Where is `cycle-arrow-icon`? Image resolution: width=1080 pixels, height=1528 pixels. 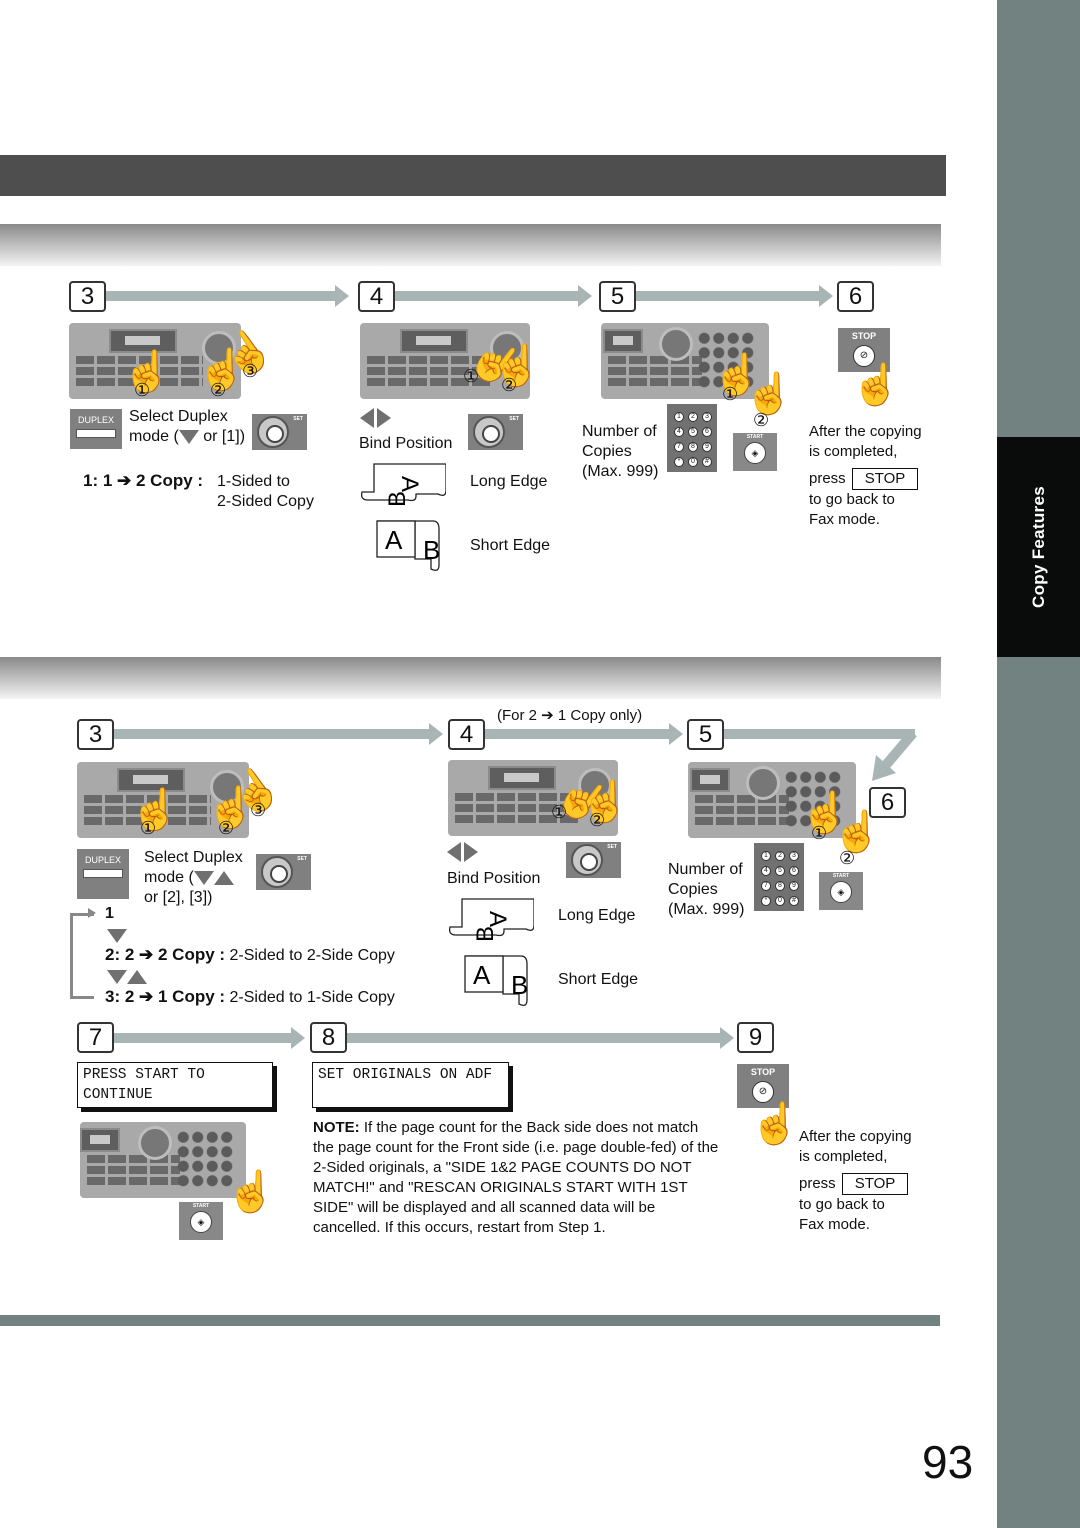 cycle-arrow-icon is located at coordinates (92, 913).